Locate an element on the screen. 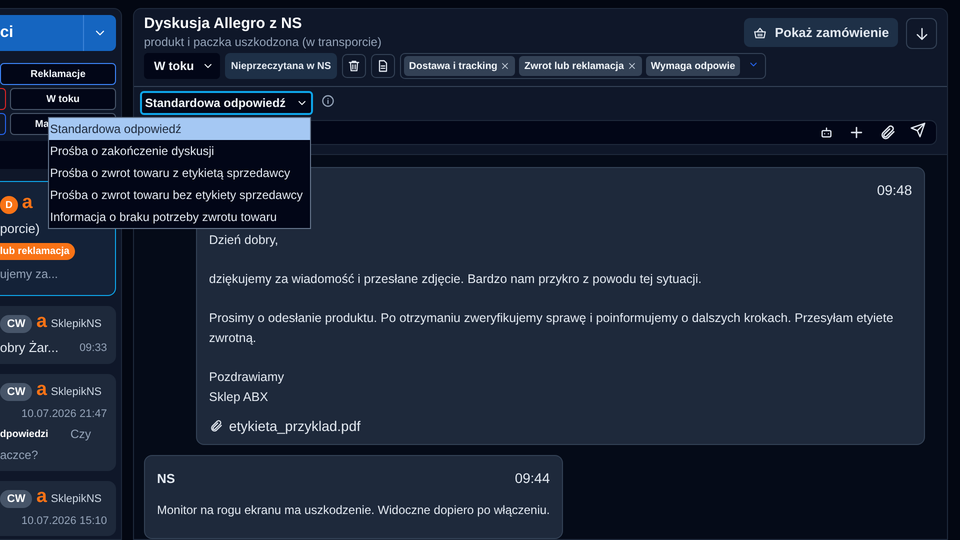  message-text: Monitor na rogu ekranu ma uszkodzenie. Widoczne dopiero po włączeniu. is located at coordinates (353, 510).